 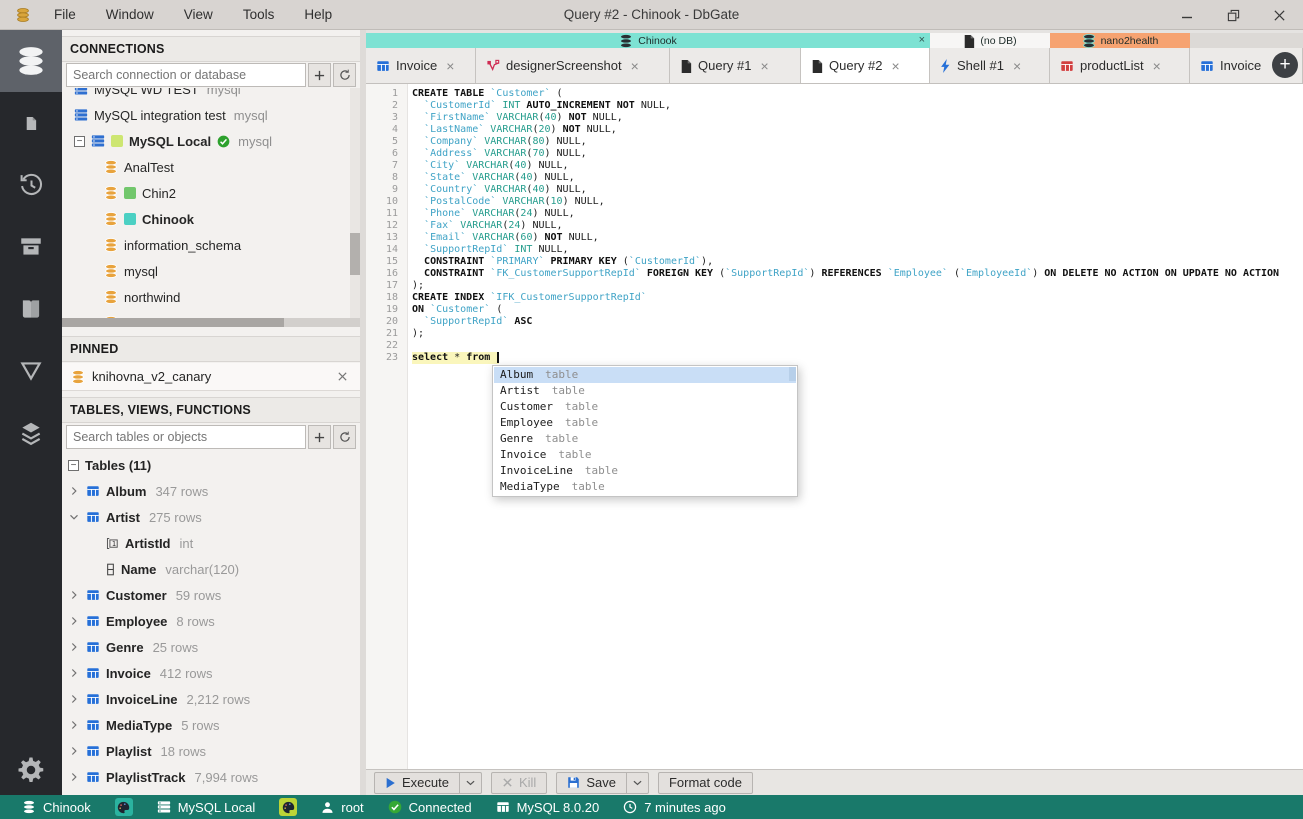 What do you see at coordinates (865, 65) in the screenshot?
I see `tab-Query-2: Query #2 ×` at bounding box center [865, 65].